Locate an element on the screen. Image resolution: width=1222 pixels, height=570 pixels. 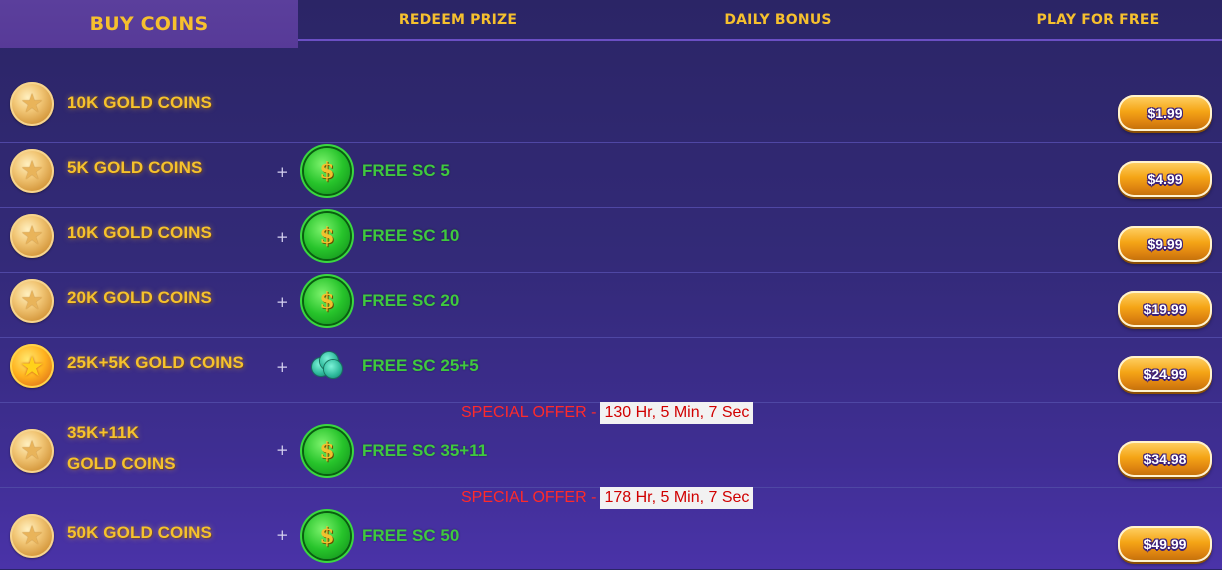
gold-star-coin-icon: ★ is located at coordinates (32, 366).